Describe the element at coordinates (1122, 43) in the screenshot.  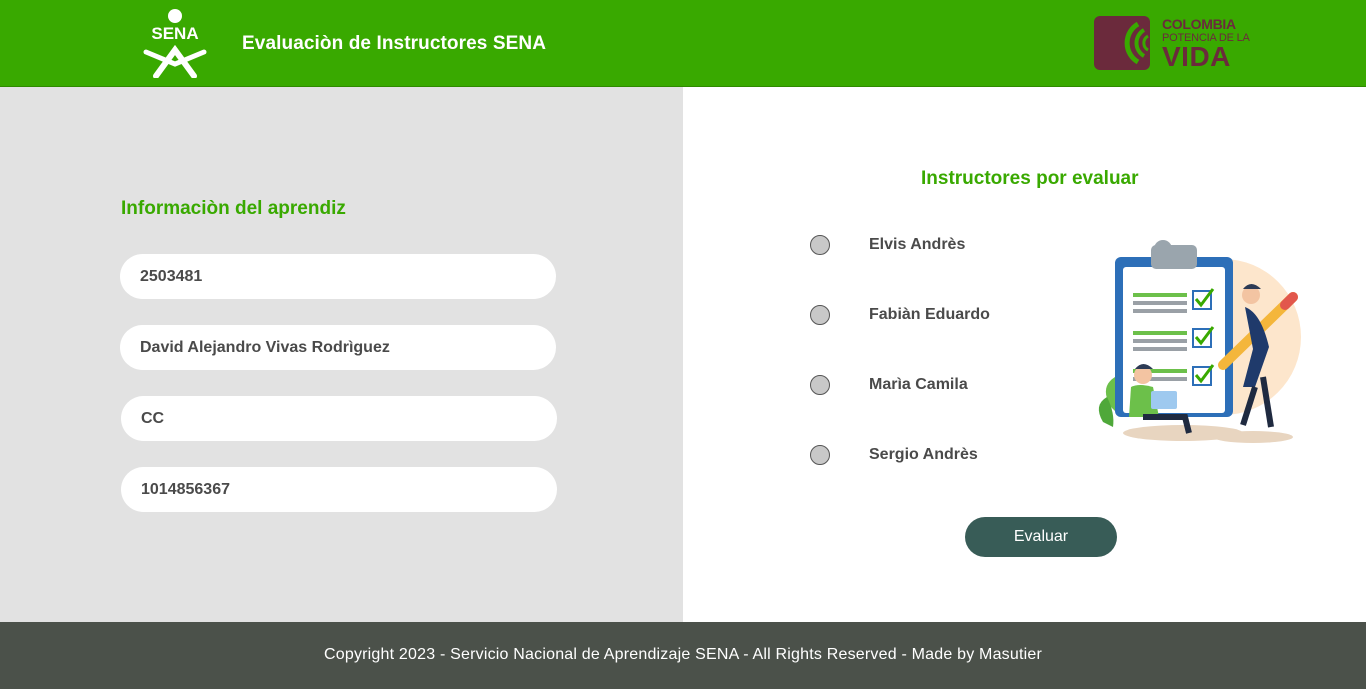
I see `colombia-wave-icon` at that location.